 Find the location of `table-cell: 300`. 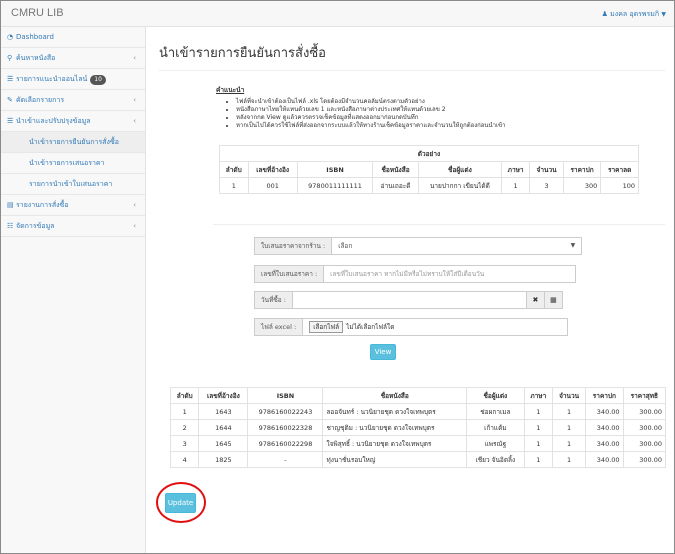

table-cell: 300 is located at coordinates (582, 185).